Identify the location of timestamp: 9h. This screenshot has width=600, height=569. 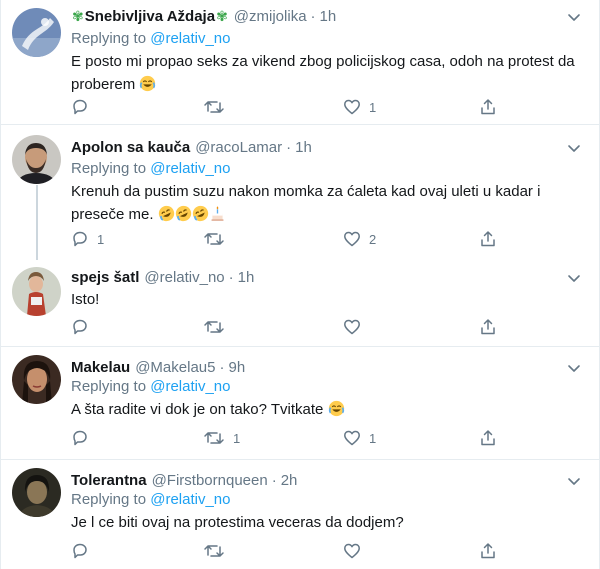
(236, 367).